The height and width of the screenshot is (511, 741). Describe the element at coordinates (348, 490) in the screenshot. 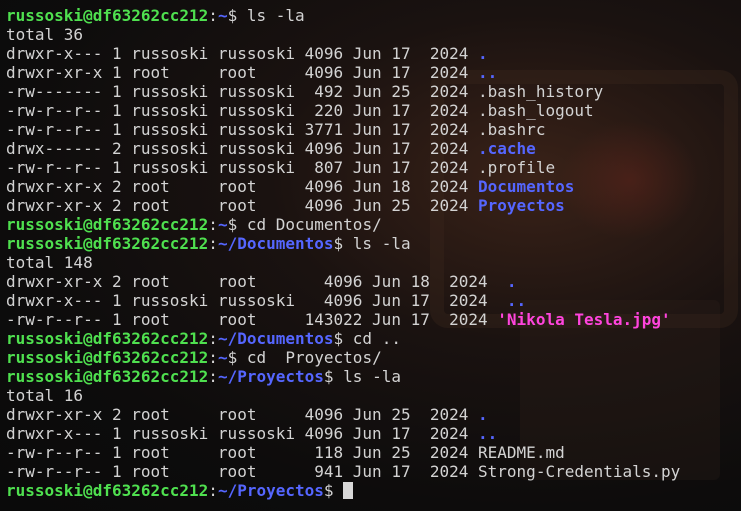

I see `text-cursor` at that location.